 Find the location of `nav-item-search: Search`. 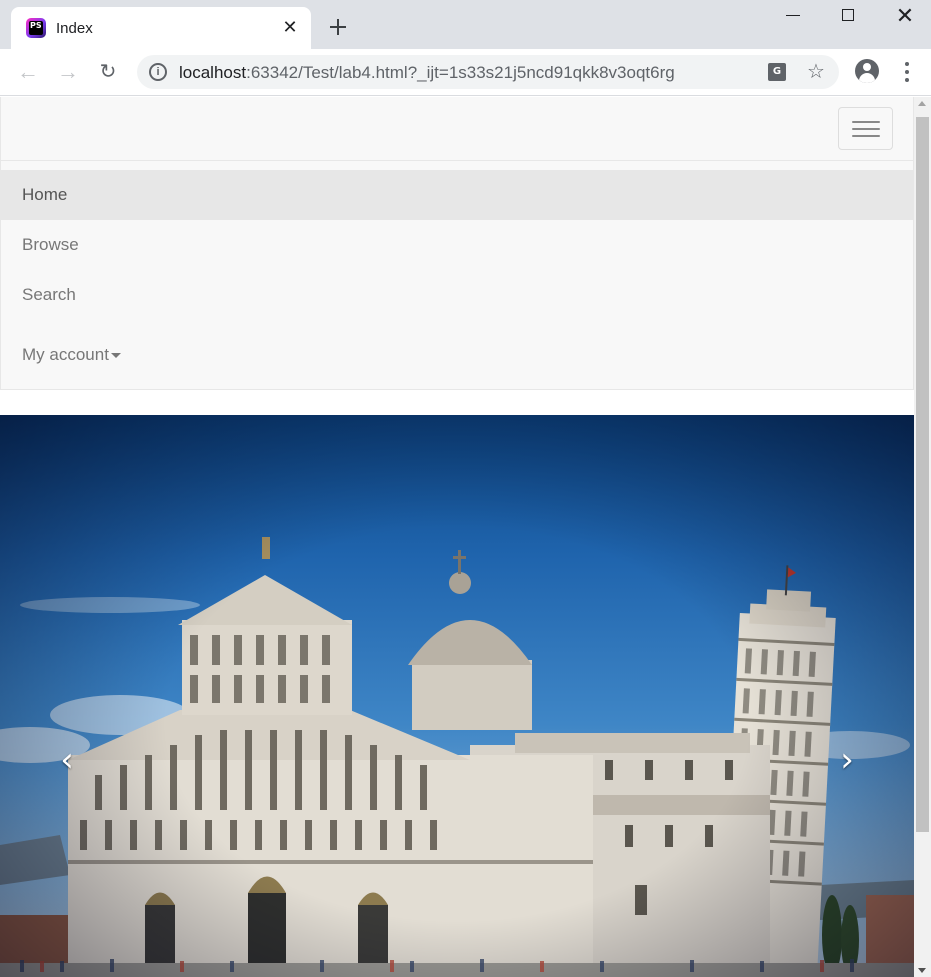

nav-item-search: Search is located at coordinates (457, 295).